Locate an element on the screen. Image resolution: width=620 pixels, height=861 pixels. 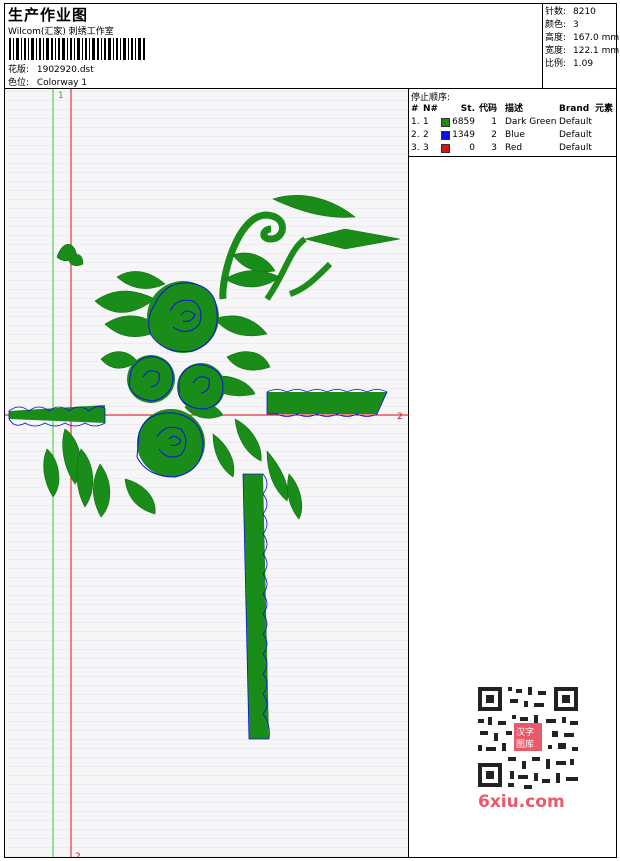
design-value: 1902920.dst is located at coordinates (65, 70).